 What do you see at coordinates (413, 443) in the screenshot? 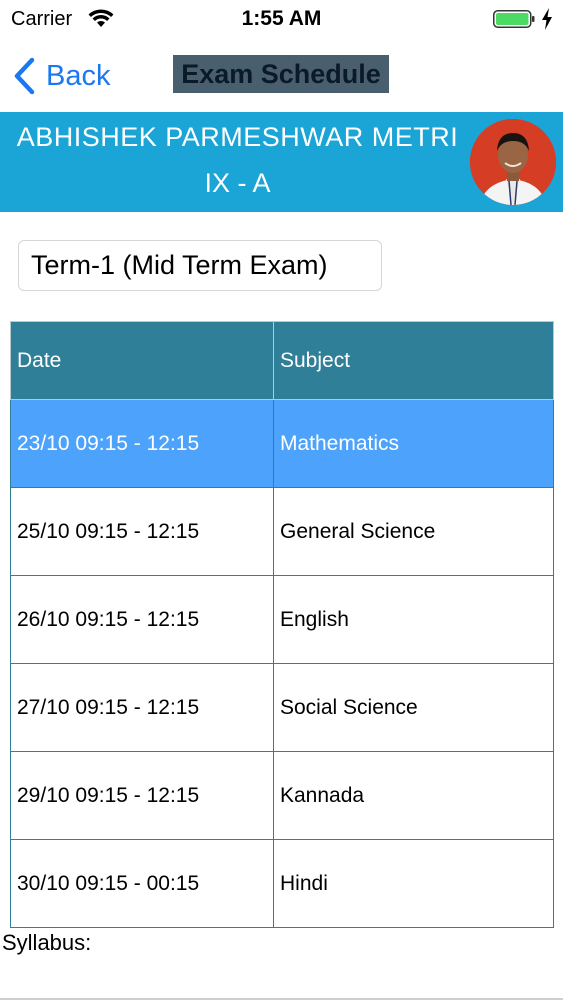
I see `exam-subject-cell: Mathematics` at bounding box center [413, 443].